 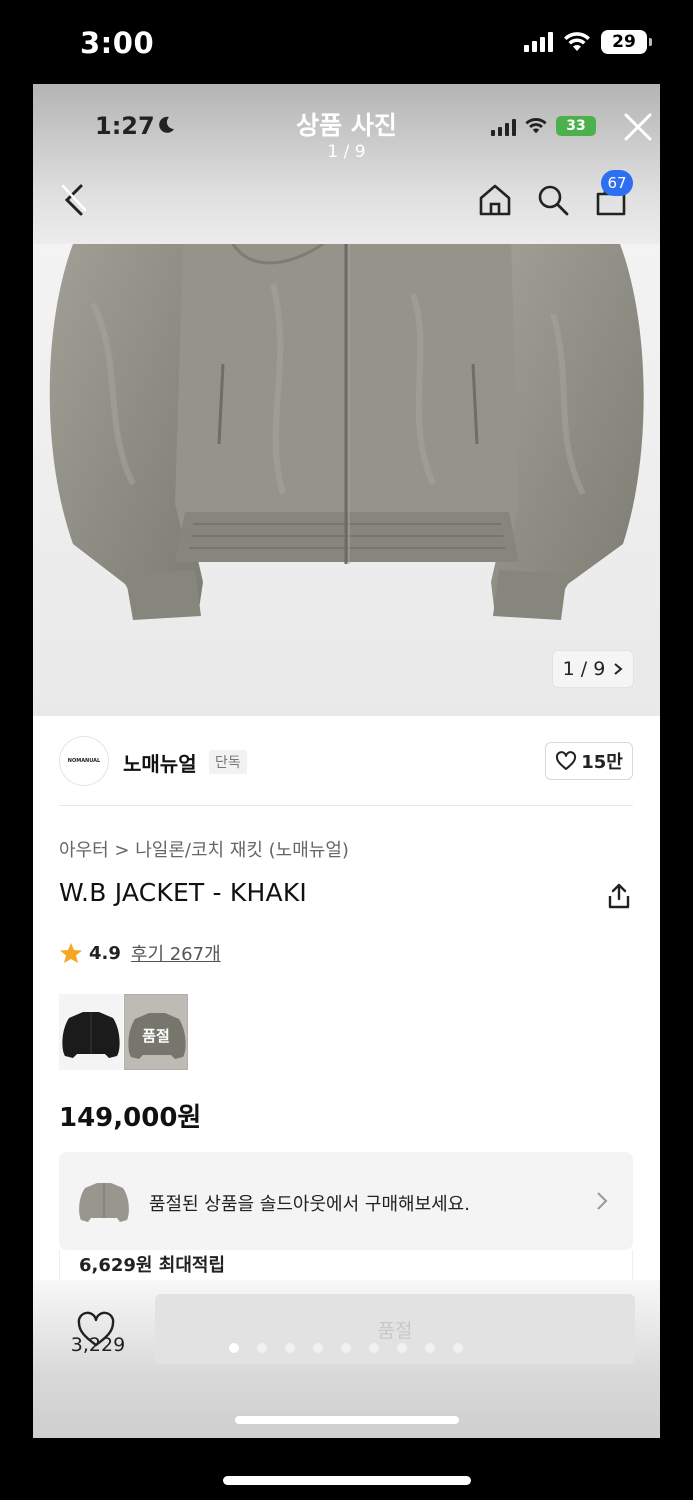 I want to click on price: 149,000원, so click(x=130, y=1118).